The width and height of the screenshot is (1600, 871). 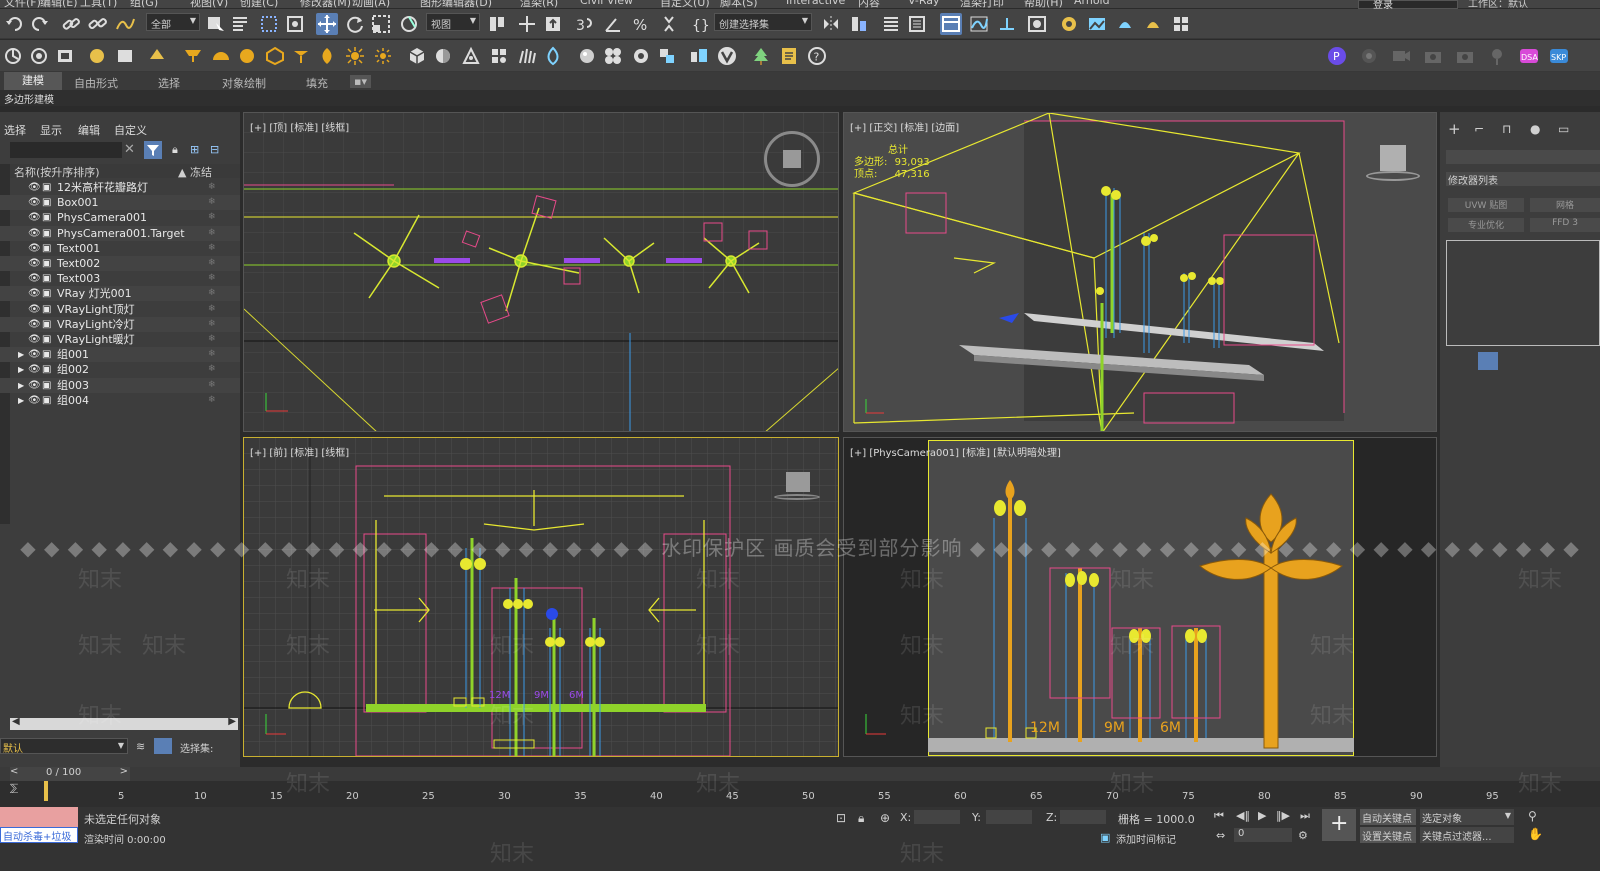 I want to click on viewcube-front-icon, so click(x=797, y=486).